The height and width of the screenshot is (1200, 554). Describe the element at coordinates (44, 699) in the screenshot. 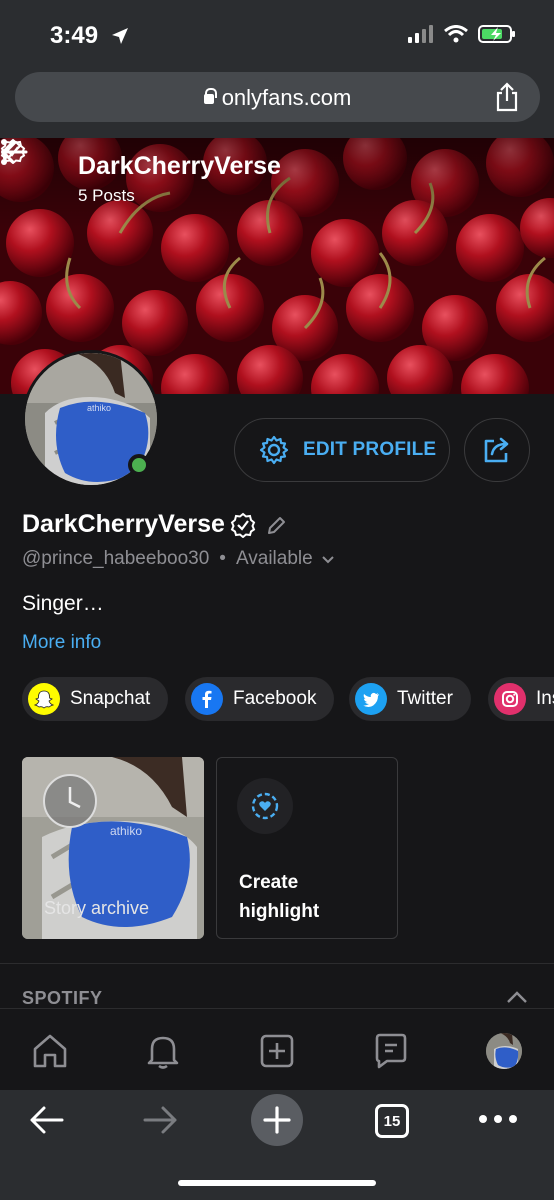

I see `snapchat-icon` at that location.